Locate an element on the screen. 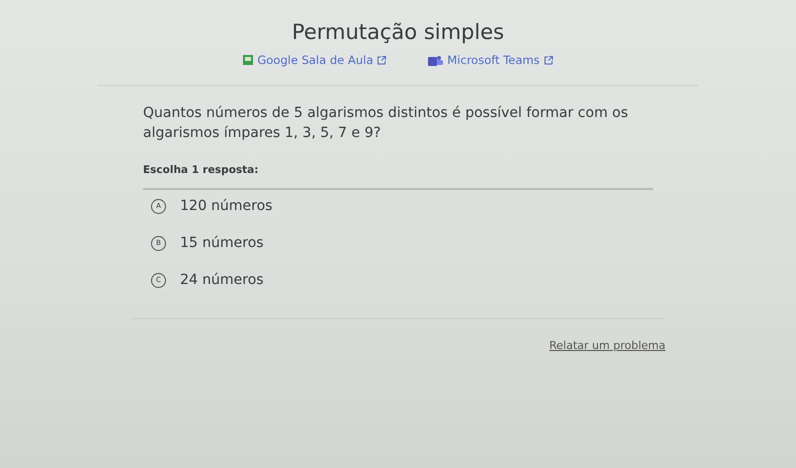  answer-prompt: Escolha 1 resposta: is located at coordinates (201, 170).